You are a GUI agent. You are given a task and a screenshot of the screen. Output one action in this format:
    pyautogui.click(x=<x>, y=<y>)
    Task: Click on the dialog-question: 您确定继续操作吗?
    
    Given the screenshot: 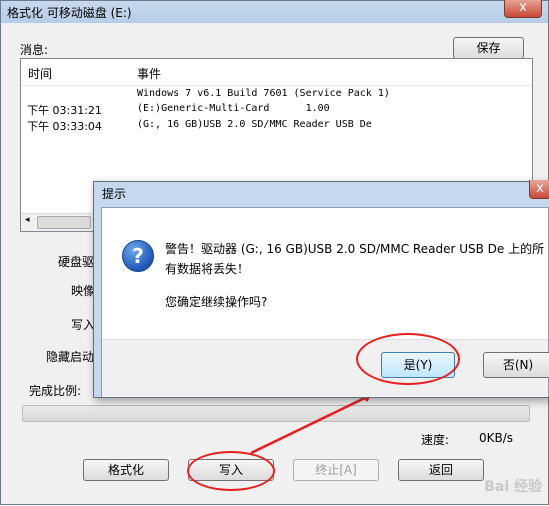 What is the action you would take?
    pyautogui.click(x=216, y=302)
    